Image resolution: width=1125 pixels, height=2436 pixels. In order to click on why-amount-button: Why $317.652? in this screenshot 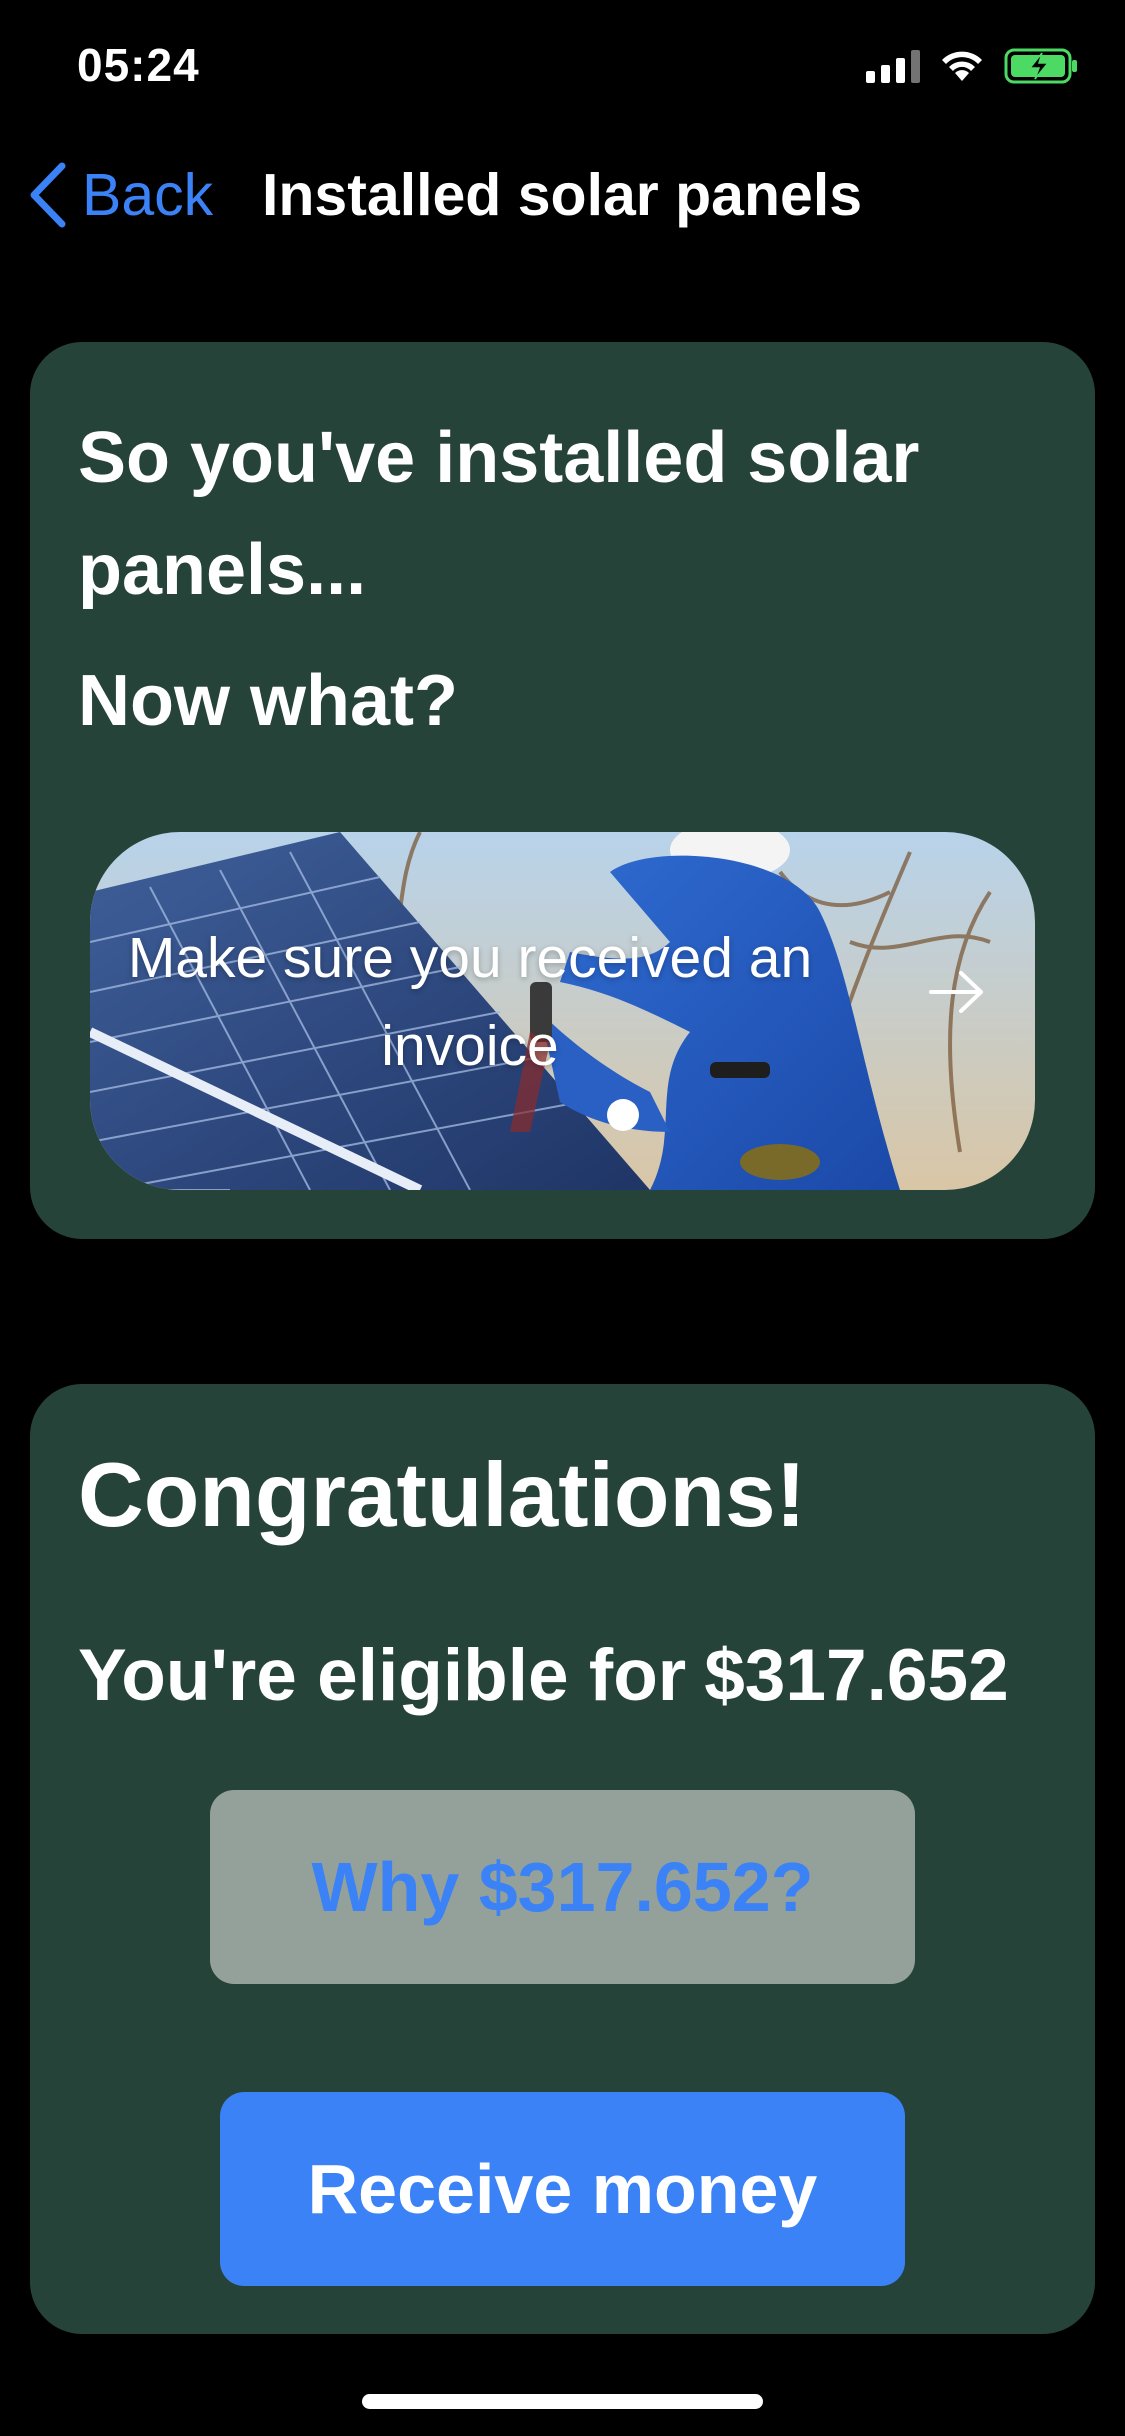, I will do `click(562, 1887)`.